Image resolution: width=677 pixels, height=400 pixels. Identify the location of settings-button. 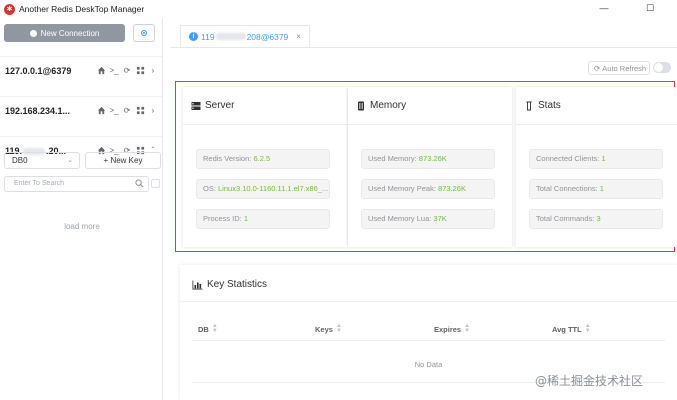
(144, 33).